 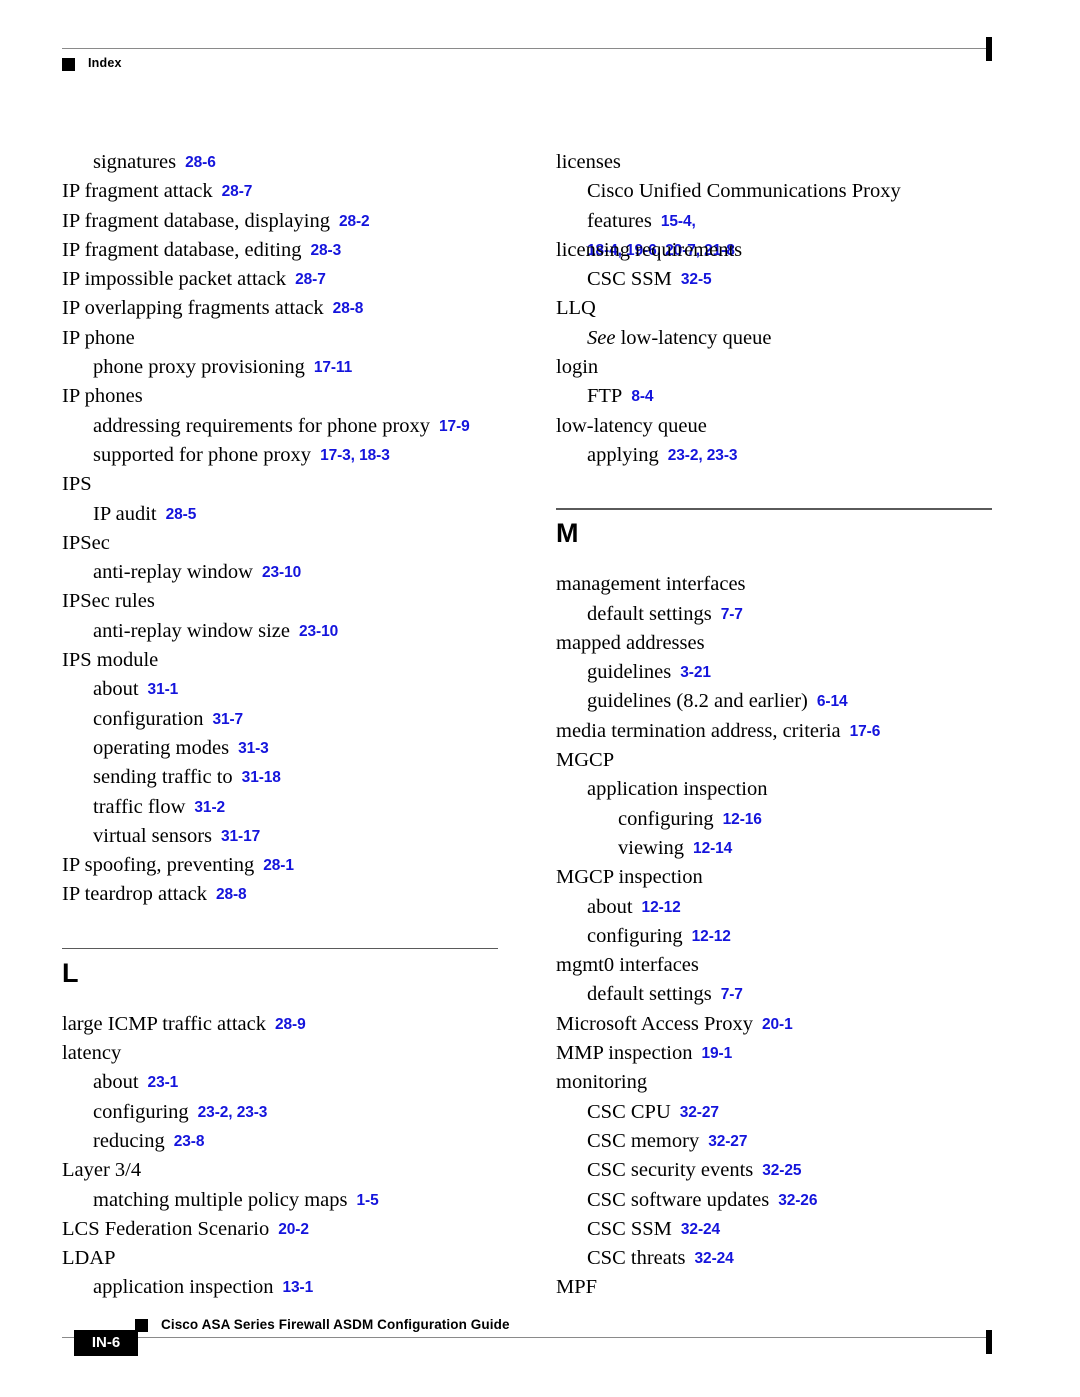 I want to click on index-entry-term: sending traffic to, so click(x=163, y=777).